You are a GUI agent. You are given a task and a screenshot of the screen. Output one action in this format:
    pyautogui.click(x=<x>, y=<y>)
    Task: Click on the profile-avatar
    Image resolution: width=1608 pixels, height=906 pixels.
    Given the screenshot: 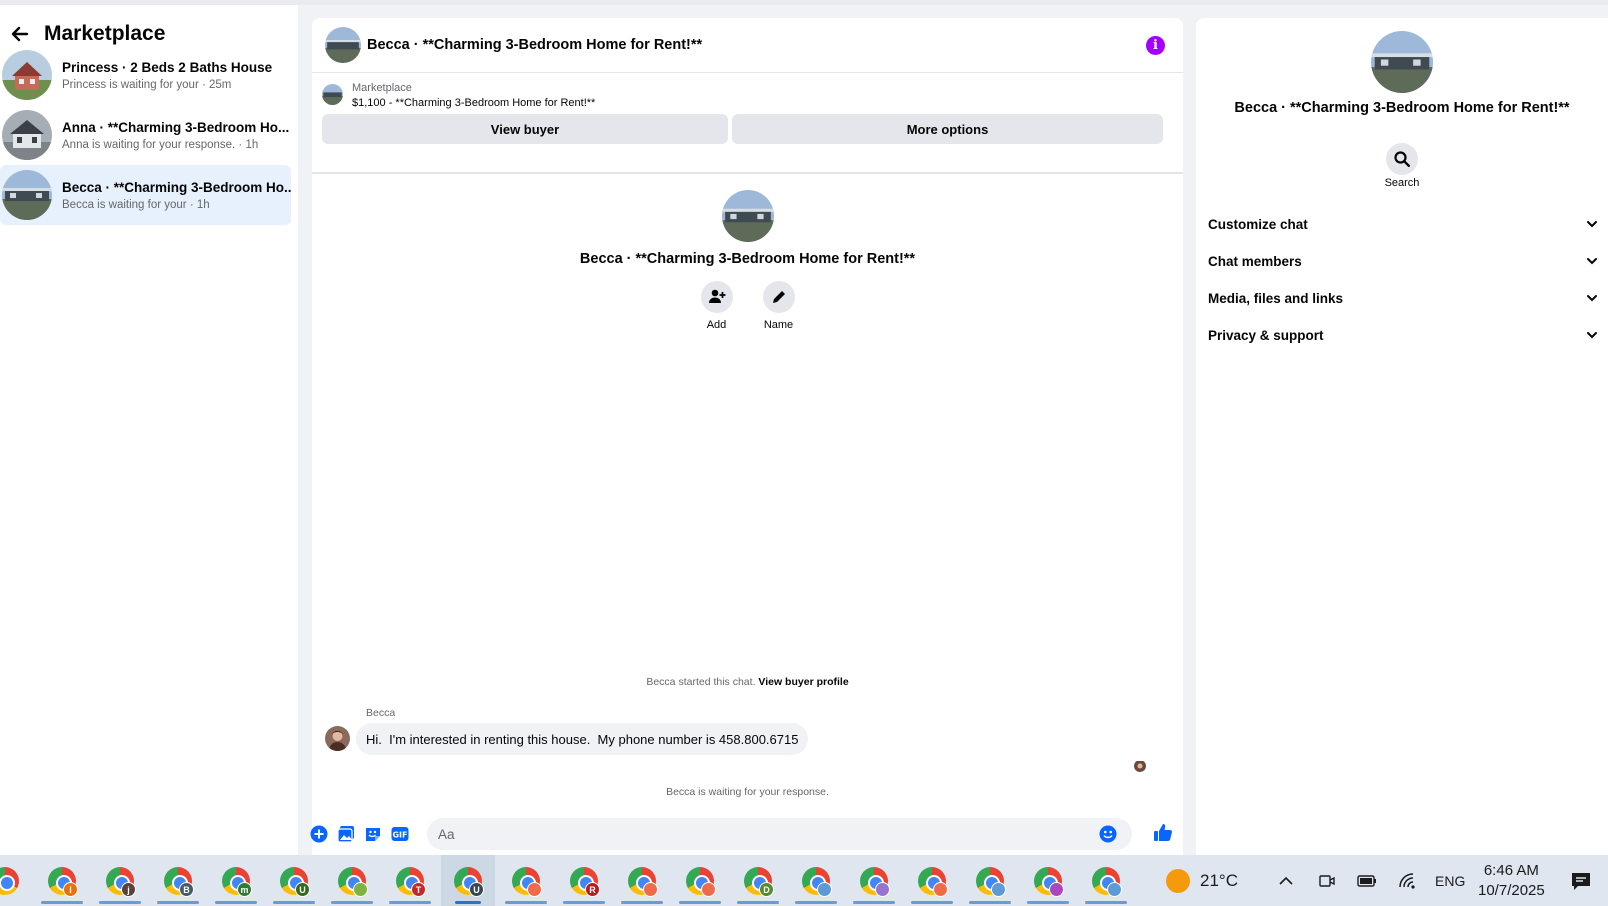 What is the action you would take?
    pyautogui.click(x=747, y=216)
    